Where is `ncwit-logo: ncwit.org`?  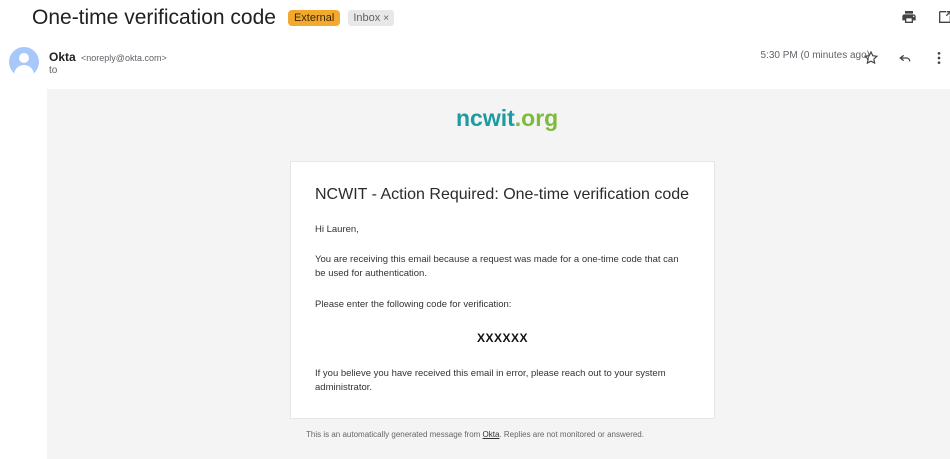
ncwit-logo: ncwit.org is located at coordinates (507, 118).